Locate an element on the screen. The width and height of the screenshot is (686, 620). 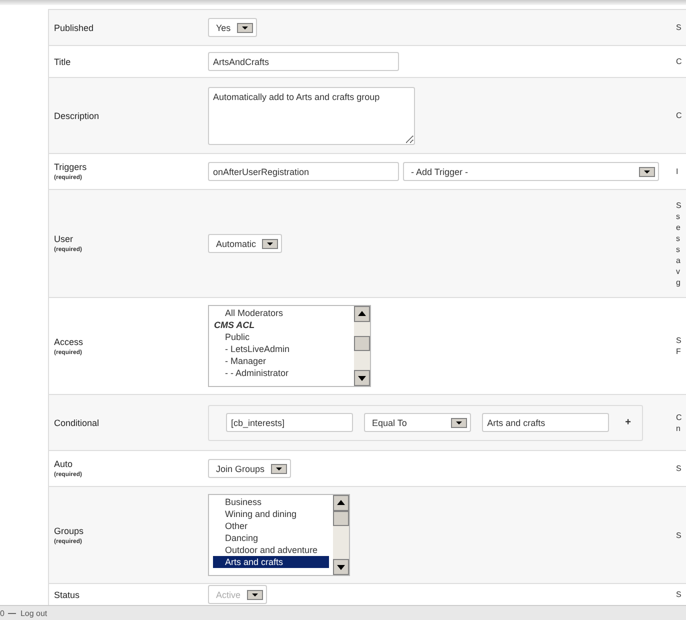
list-option: Other is located at coordinates (271, 526).